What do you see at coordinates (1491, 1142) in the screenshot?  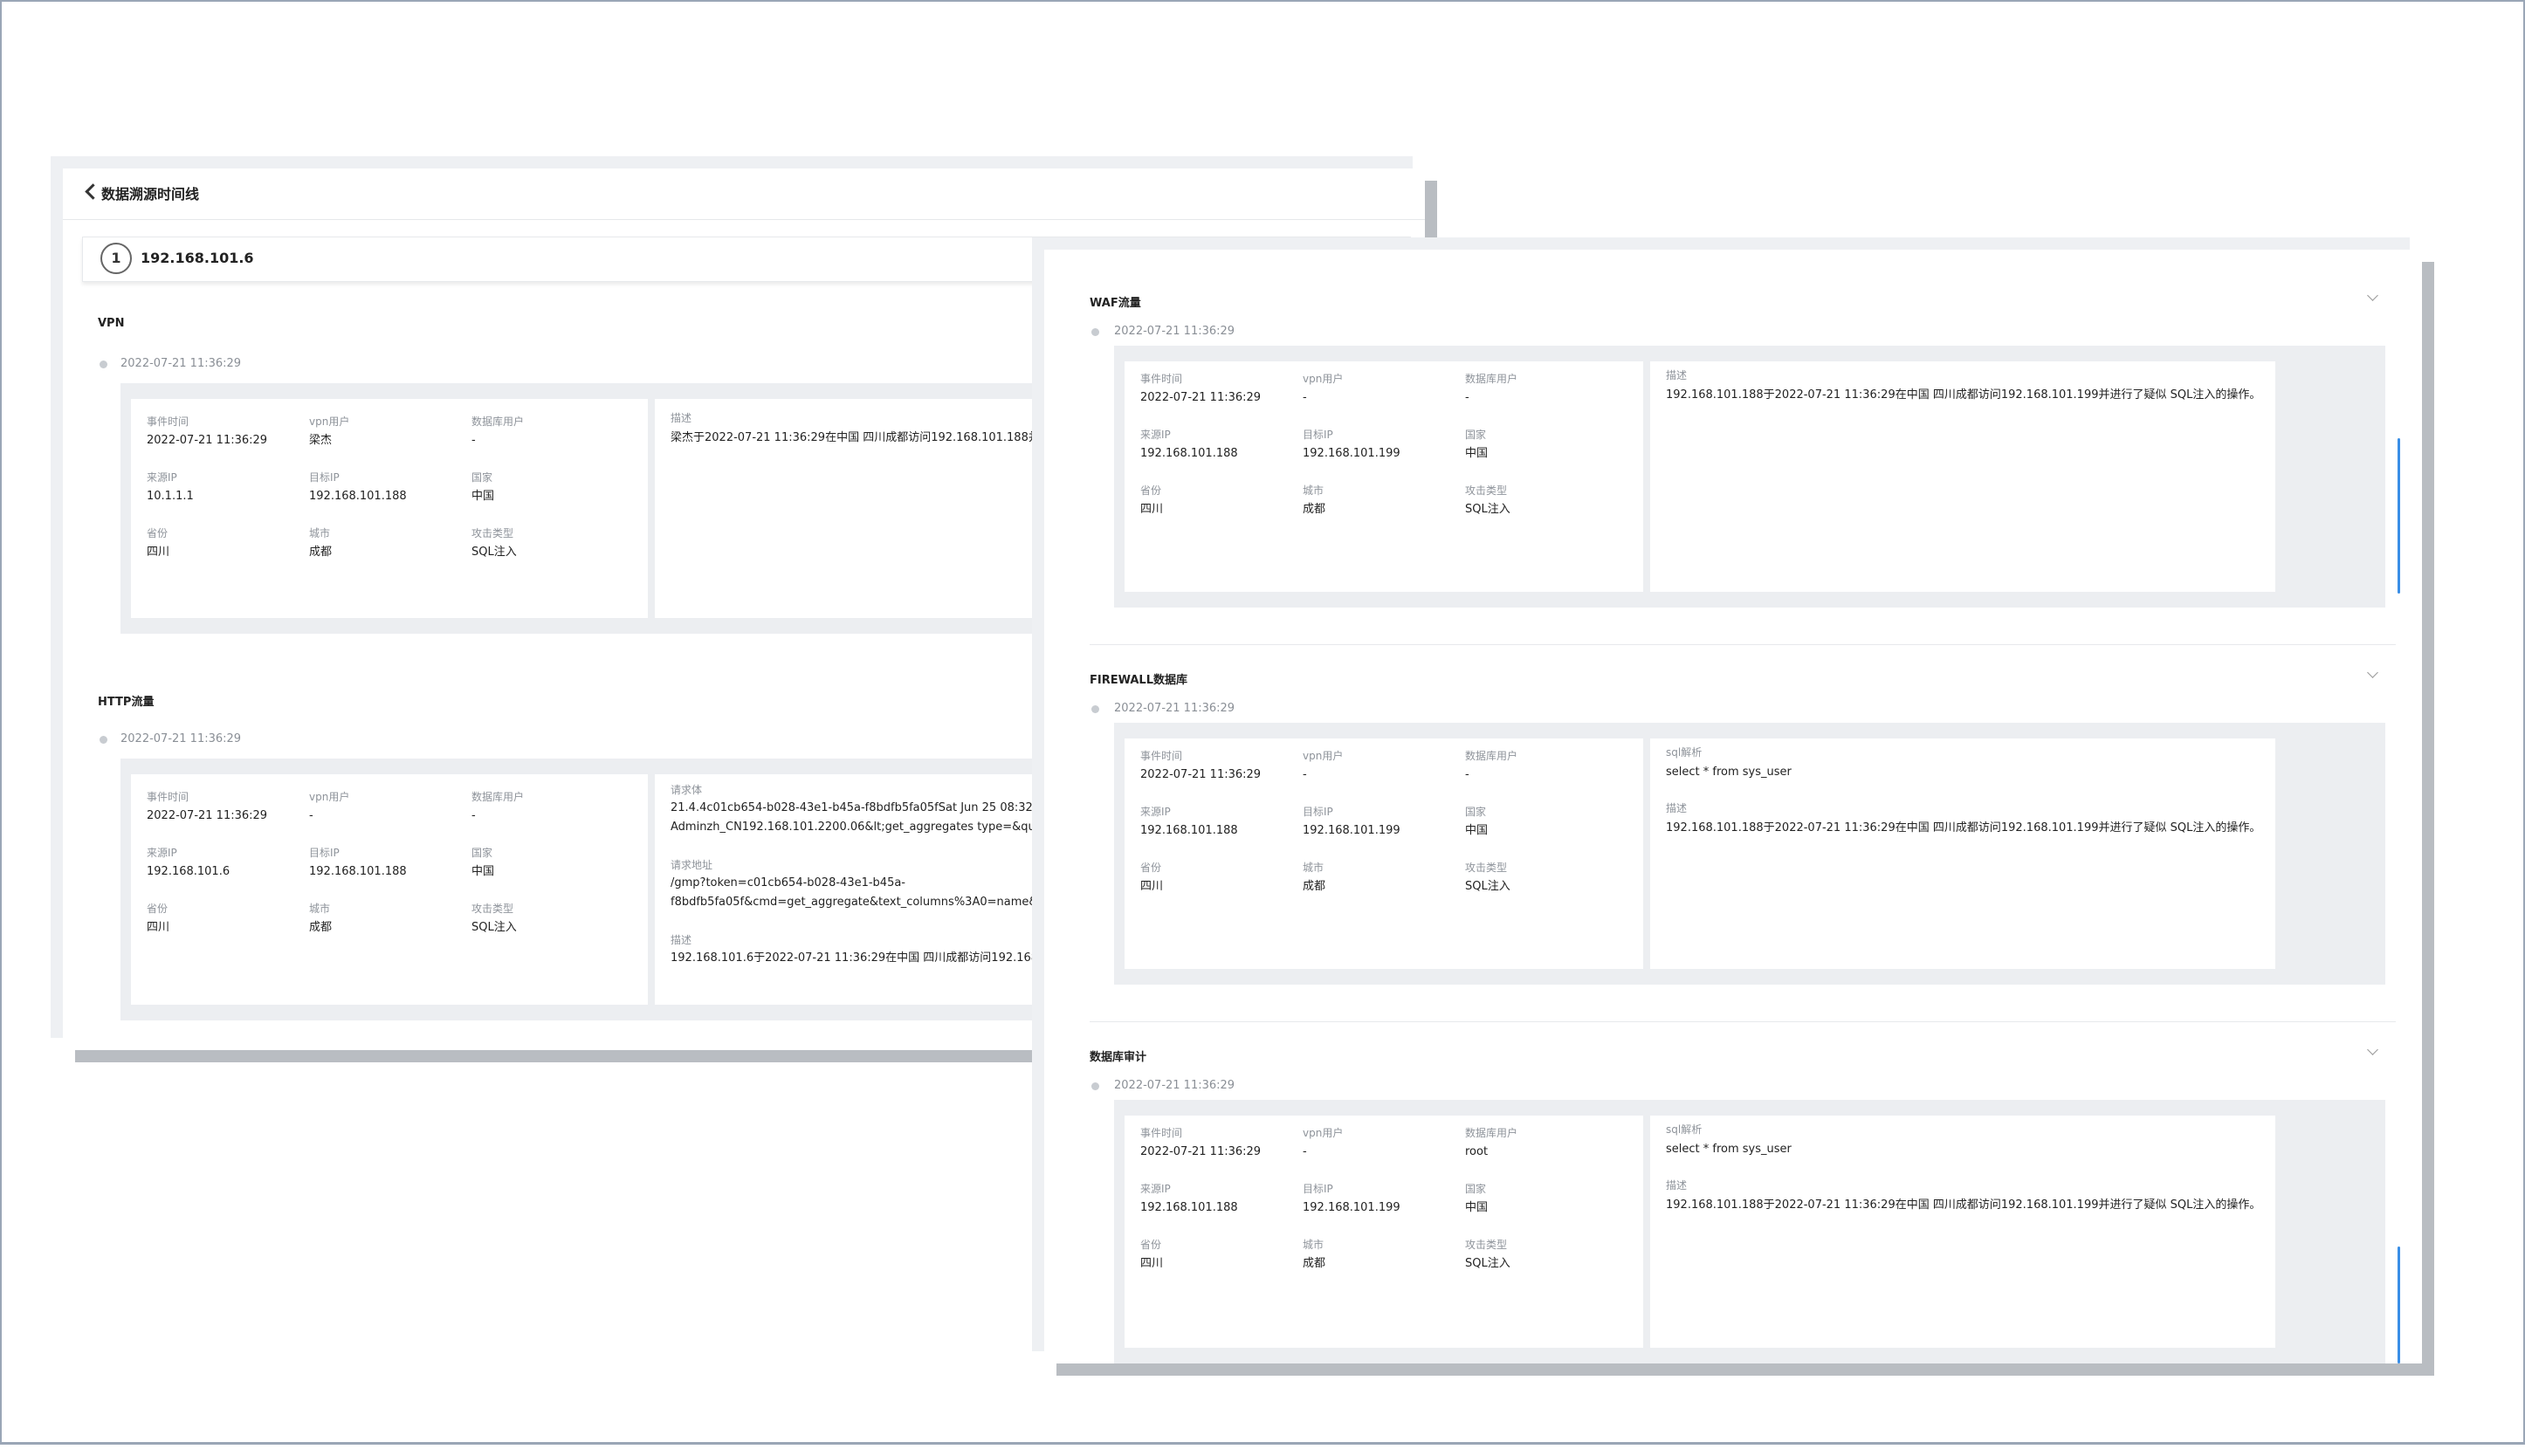 I see `field-db-user: 数据库用户 root` at bounding box center [1491, 1142].